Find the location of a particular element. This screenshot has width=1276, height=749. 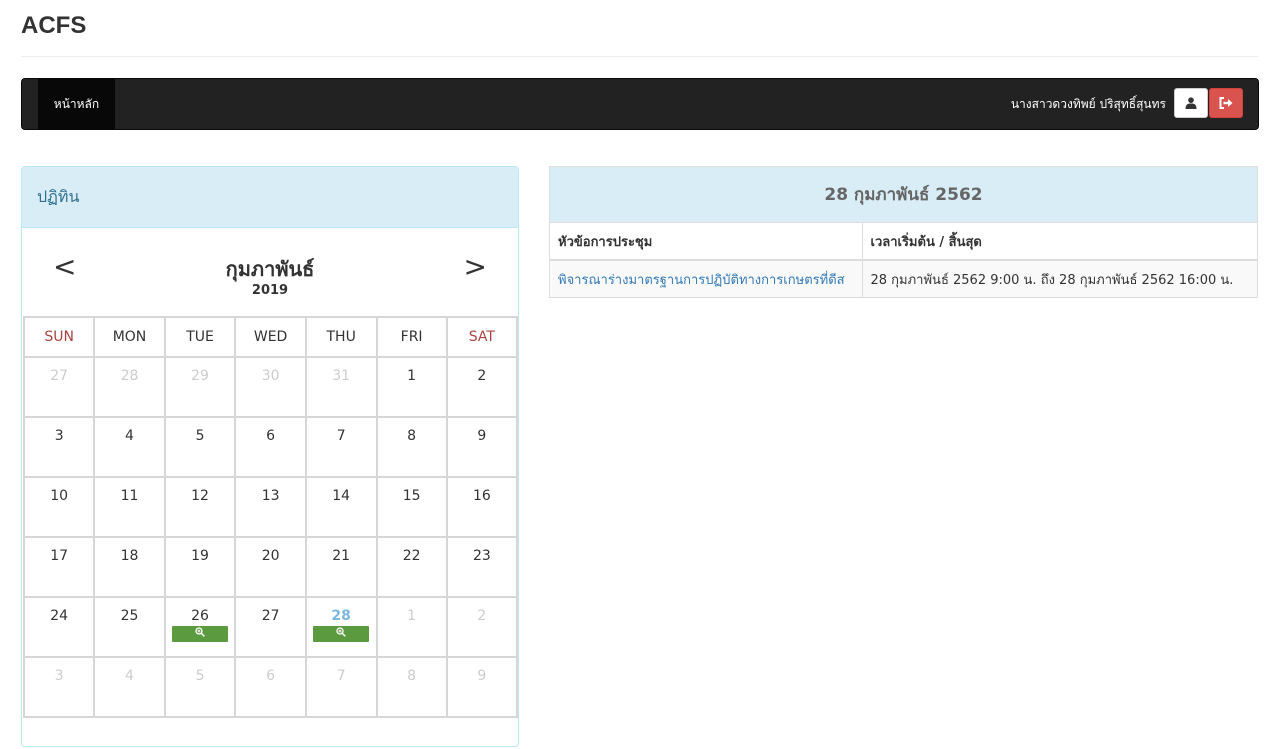

profile-button is located at coordinates (1191, 103).